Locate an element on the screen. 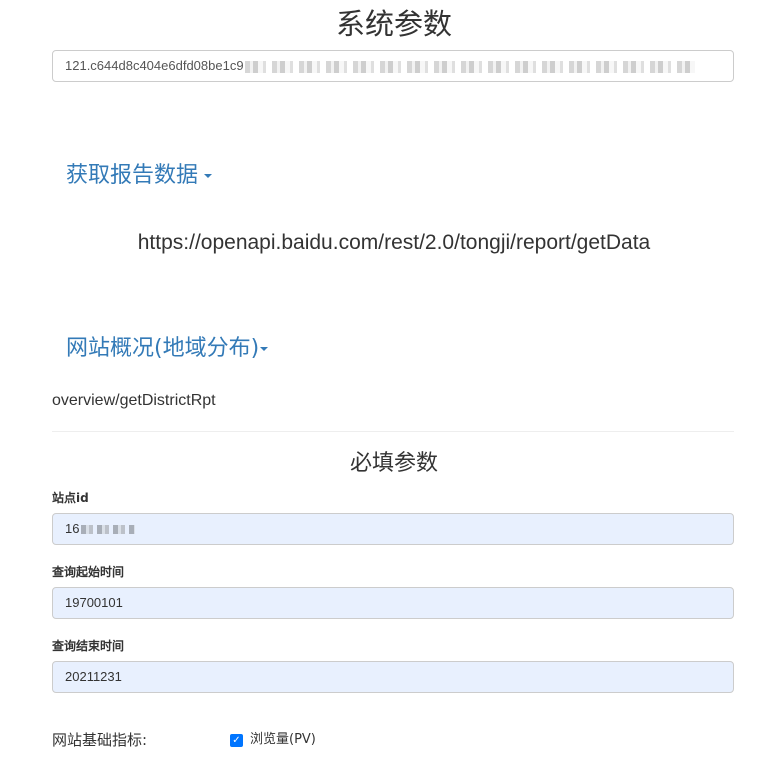 The height and width of the screenshot is (778, 760). site-id-input: 16 is located at coordinates (393, 529).